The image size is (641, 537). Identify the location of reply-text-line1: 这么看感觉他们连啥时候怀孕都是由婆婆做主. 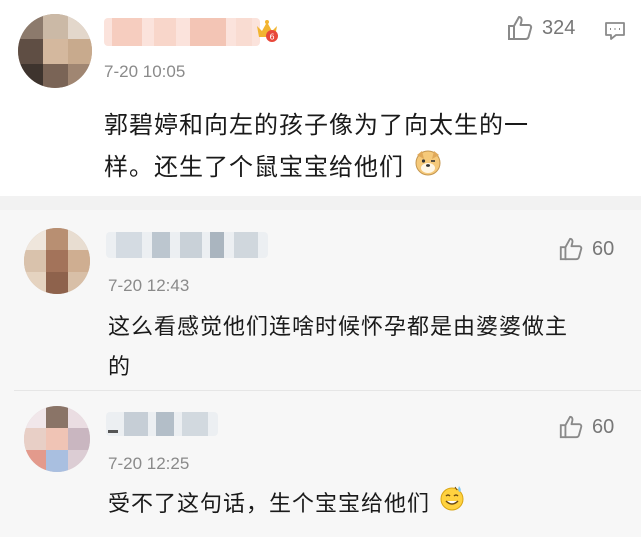
(338, 327).